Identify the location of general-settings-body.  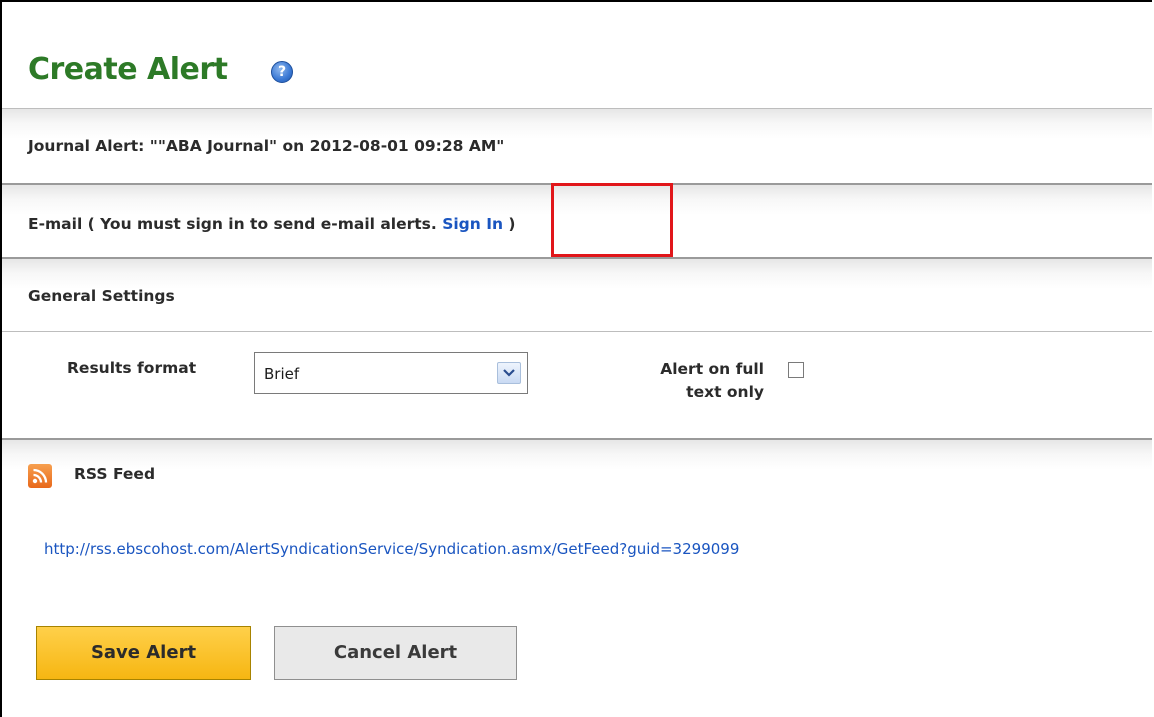
(577, 384).